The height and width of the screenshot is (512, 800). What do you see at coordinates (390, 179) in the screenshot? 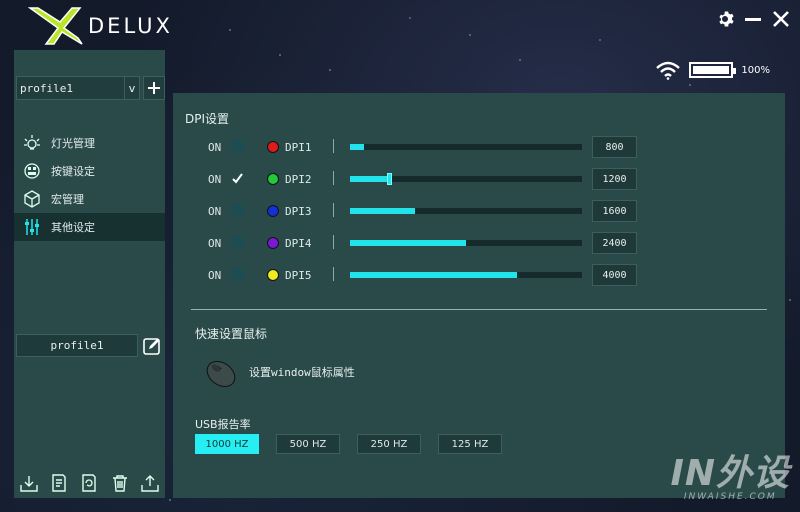
I see `dpi-slider-handle` at bounding box center [390, 179].